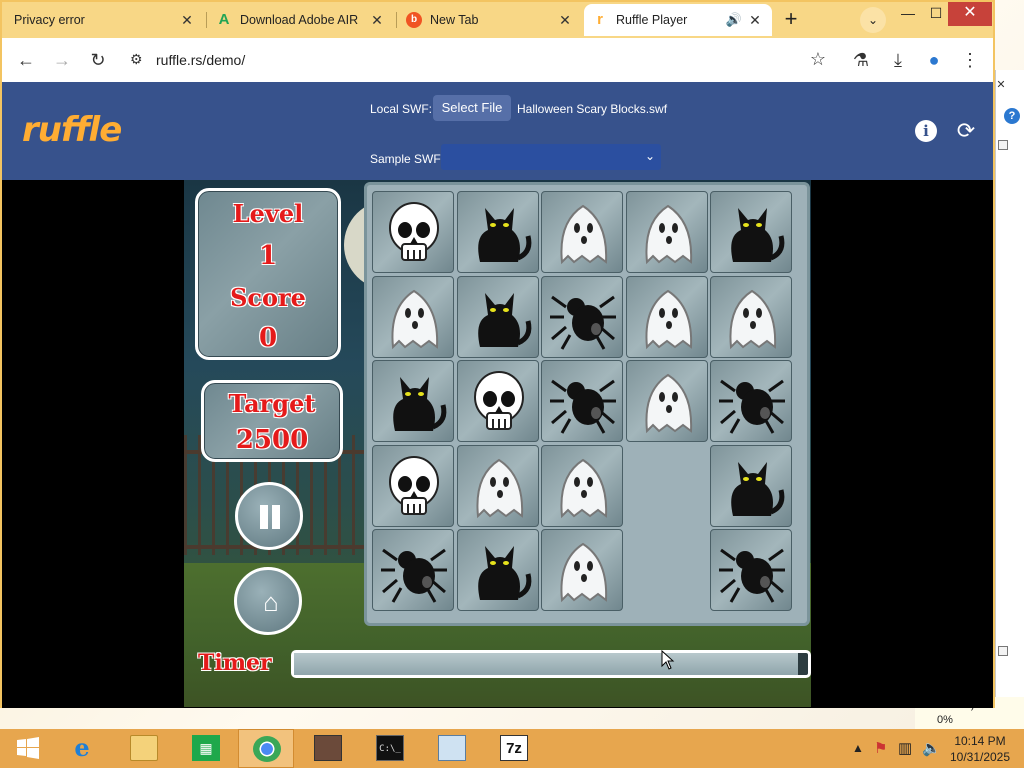 This screenshot has width=1024, height=768. Describe the element at coordinates (454, 20) in the screenshot. I see `tab-label: New Tab` at that location.